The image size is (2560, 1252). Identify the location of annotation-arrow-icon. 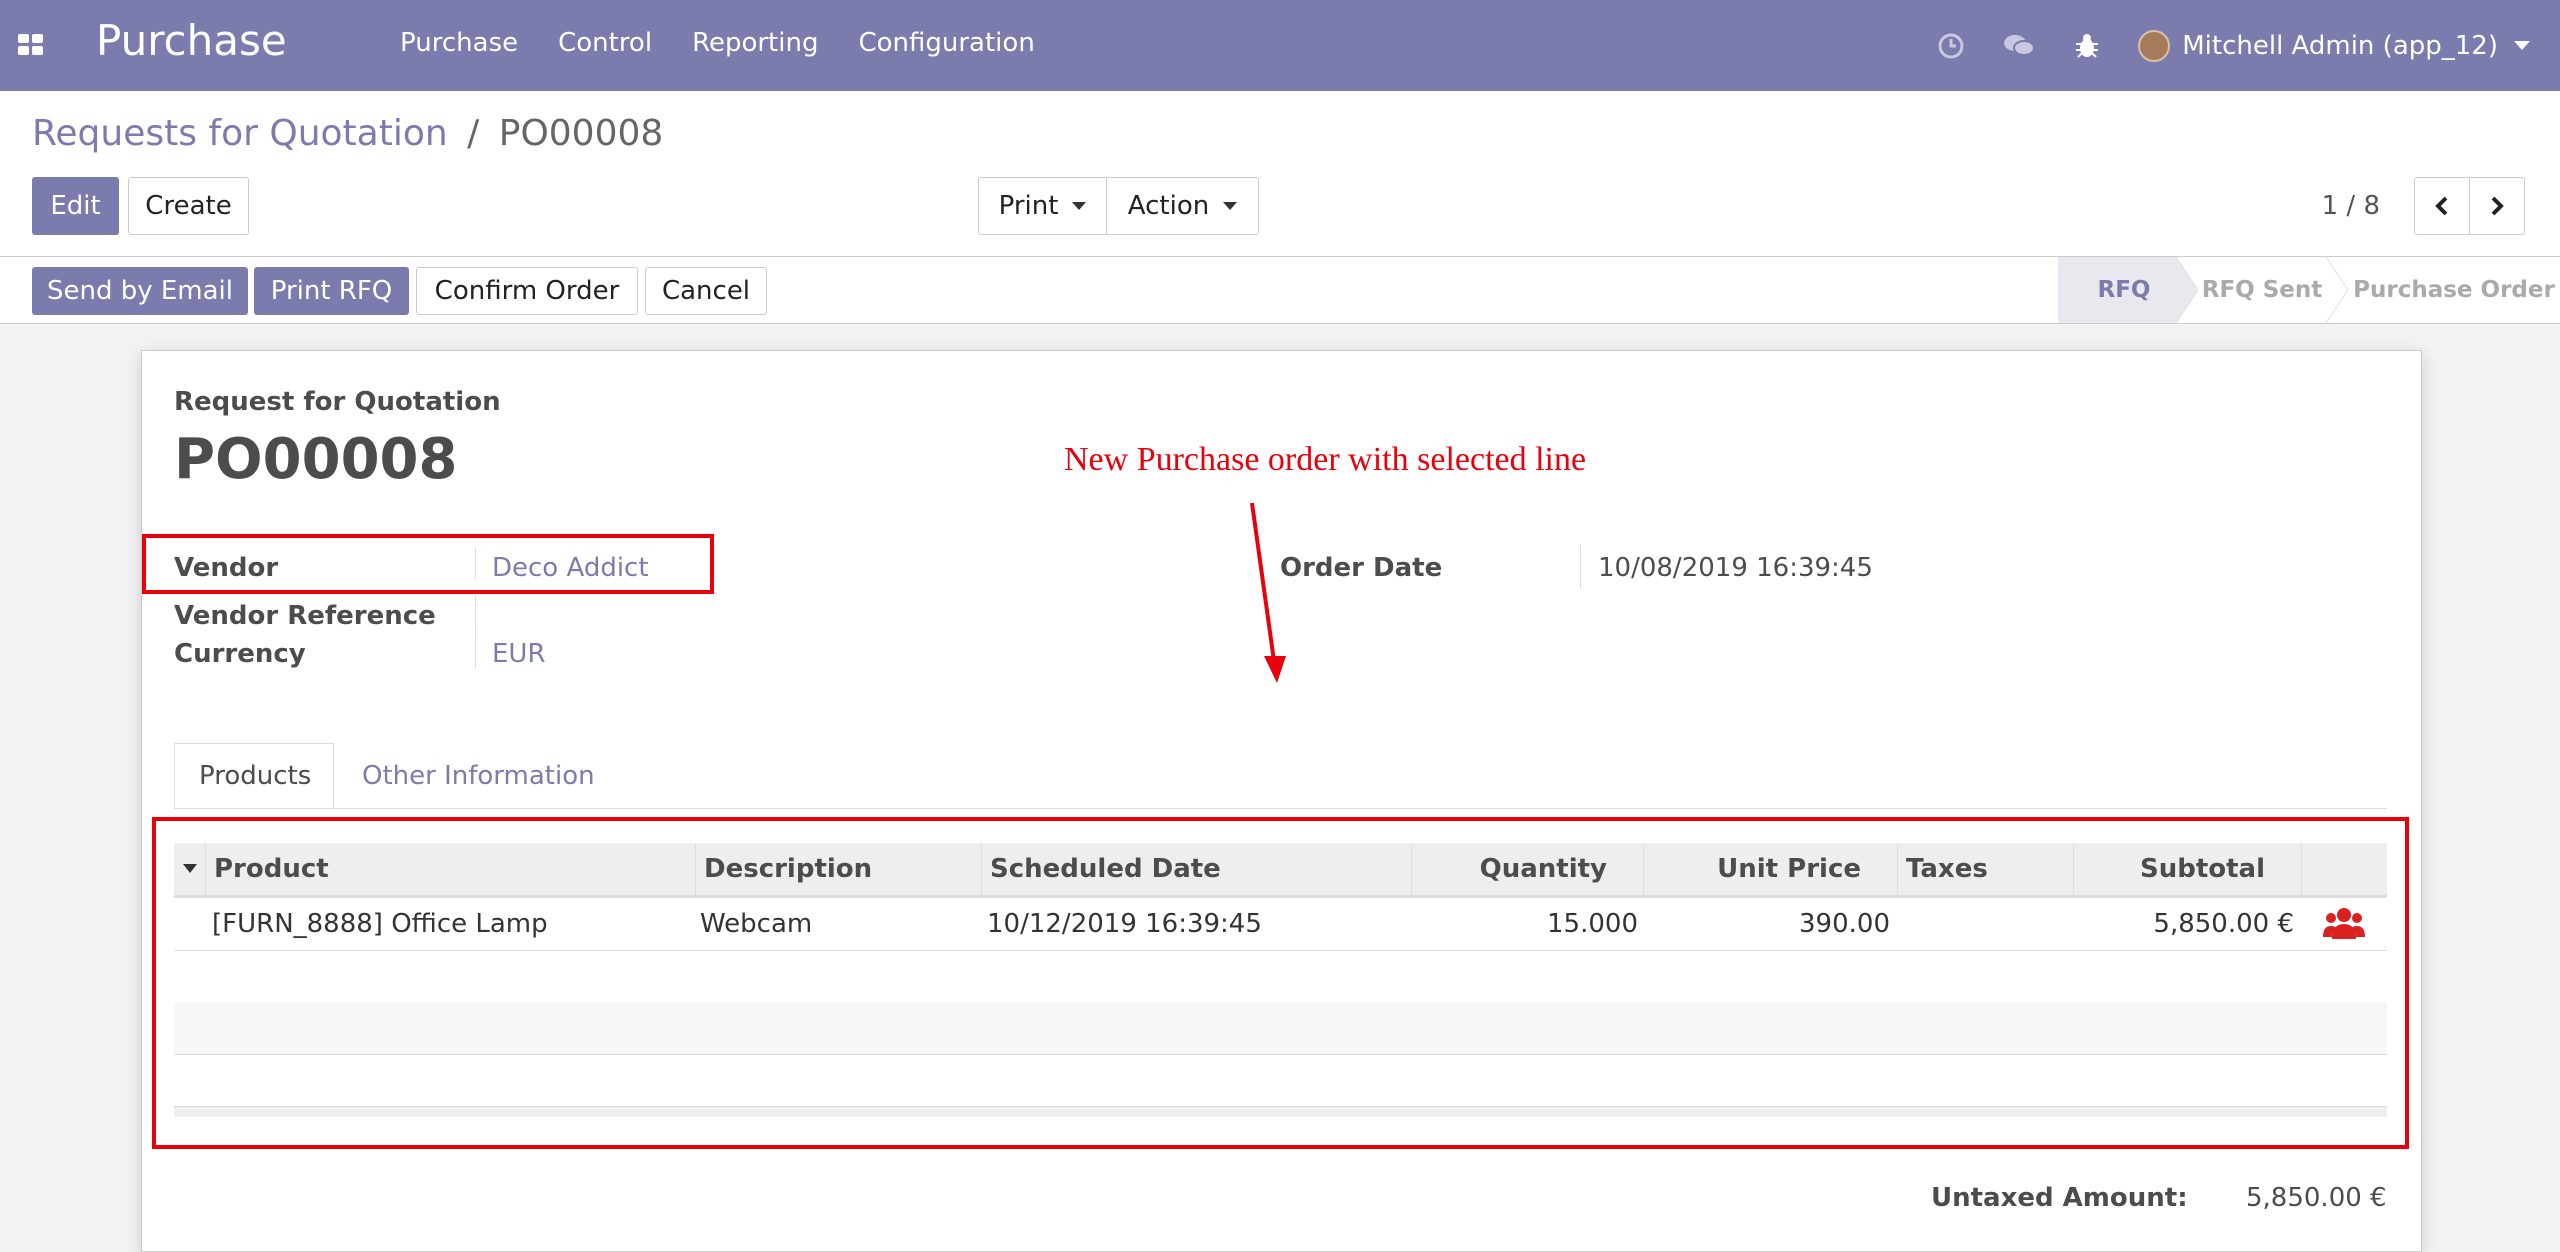
(1268, 592).